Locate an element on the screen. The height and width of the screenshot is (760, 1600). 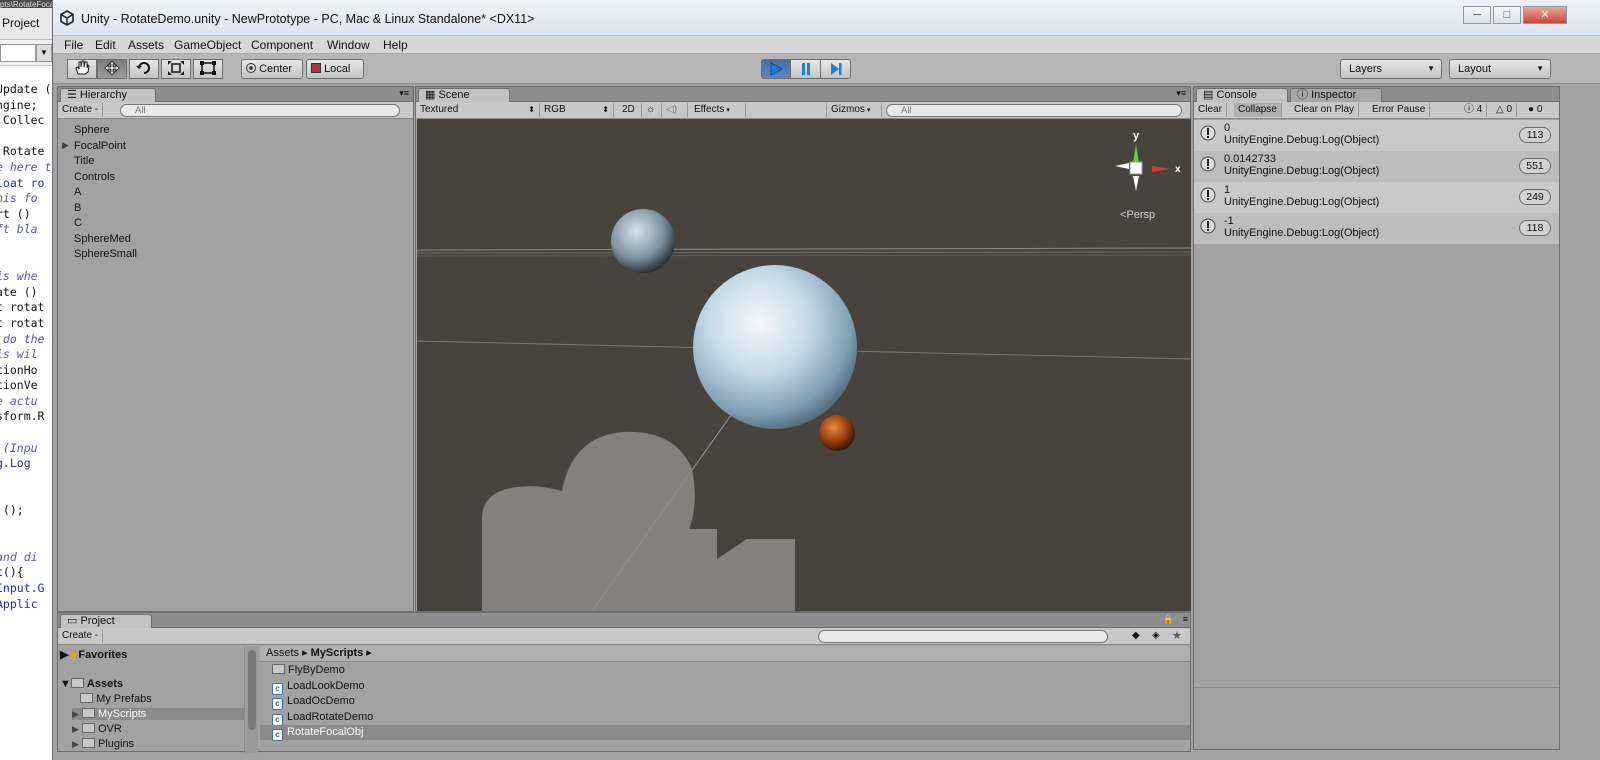
rect-tool-button is located at coordinates (208, 69).